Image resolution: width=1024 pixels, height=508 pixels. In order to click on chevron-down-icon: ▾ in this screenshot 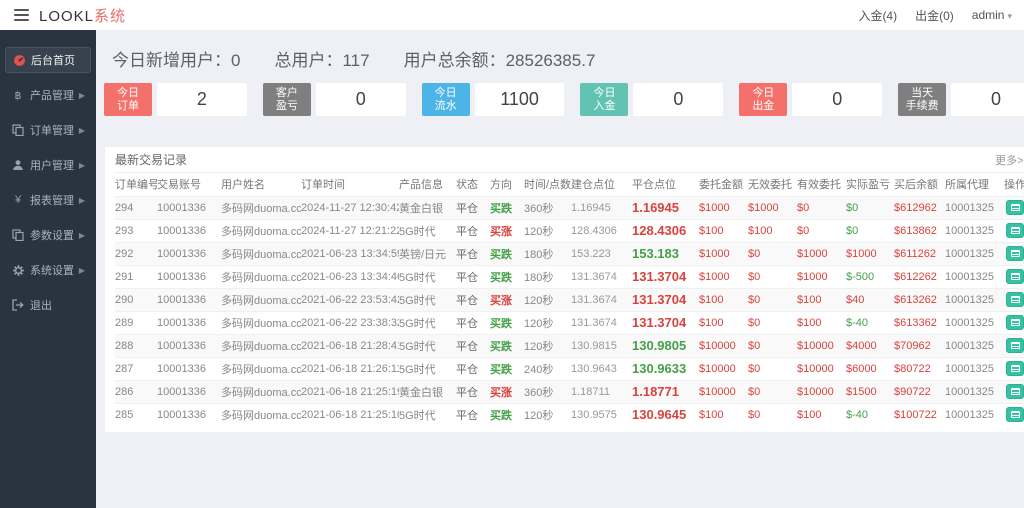, I will do `click(1009, 16)`.